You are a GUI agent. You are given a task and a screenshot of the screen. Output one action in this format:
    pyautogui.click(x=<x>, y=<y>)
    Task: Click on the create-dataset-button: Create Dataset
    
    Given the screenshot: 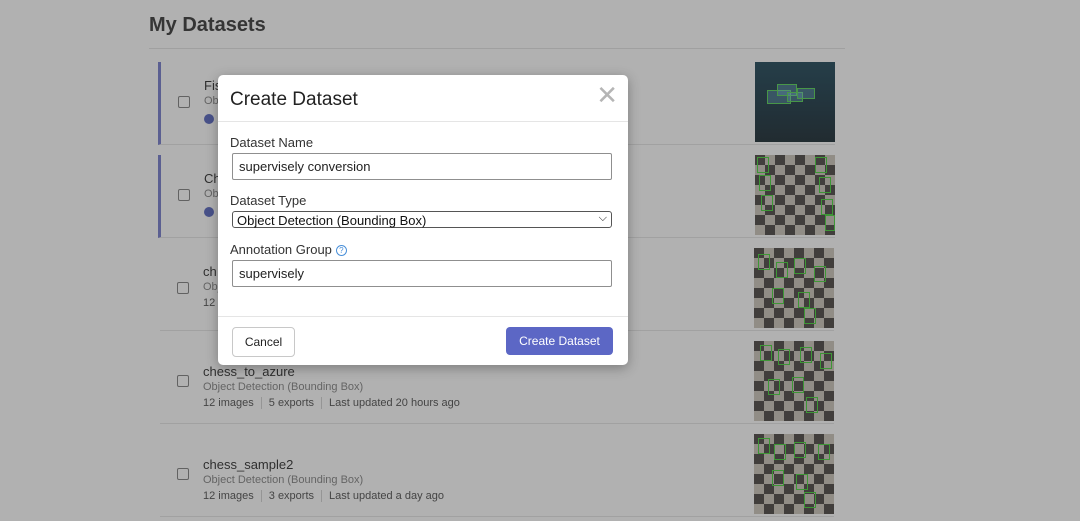 What is the action you would take?
    pyautogui.click(x=559, y=341)
    